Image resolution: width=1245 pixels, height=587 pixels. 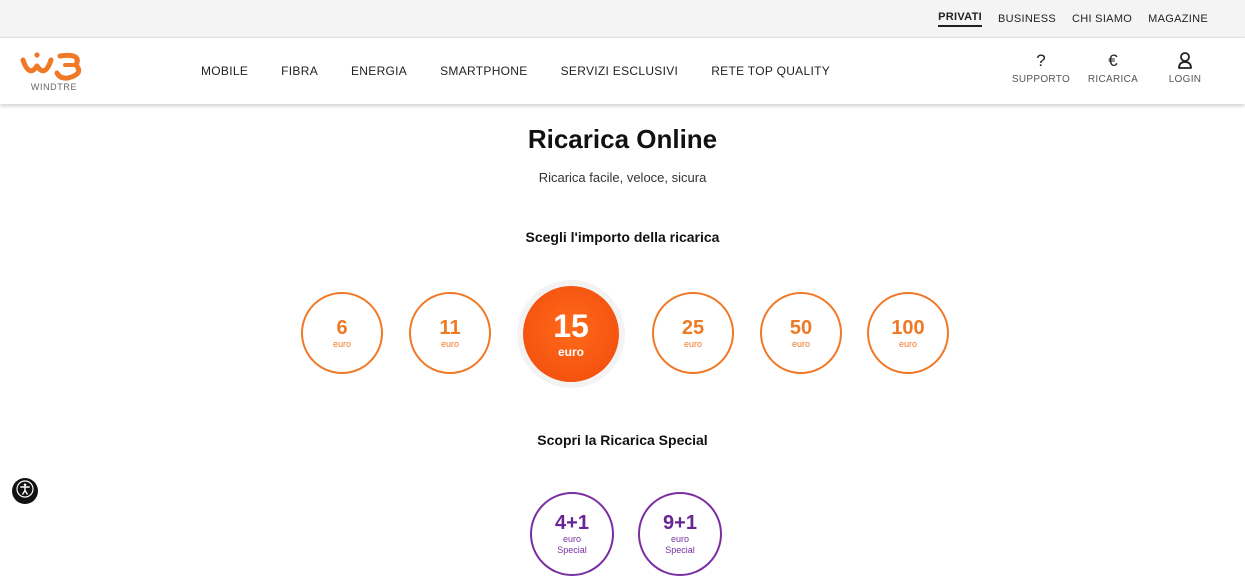 I want to click on special-option-9-plus-1: 9+1 euro Special, so click(x=680, y=534).